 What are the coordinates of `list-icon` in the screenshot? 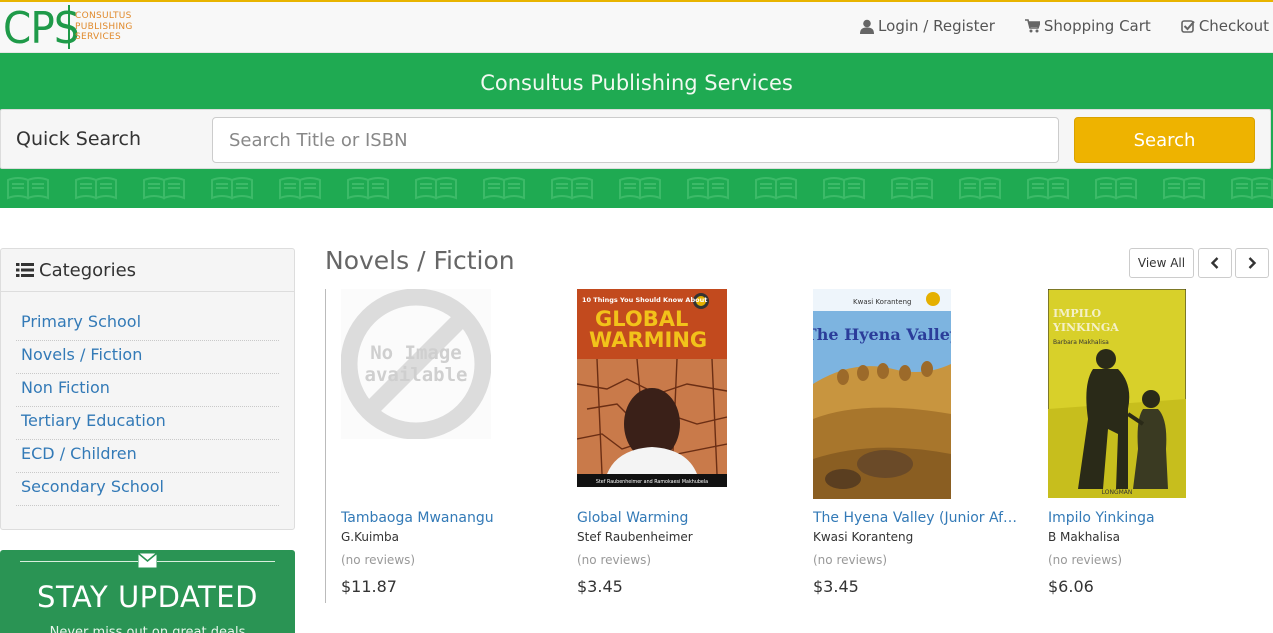 It's located at (25, 270).